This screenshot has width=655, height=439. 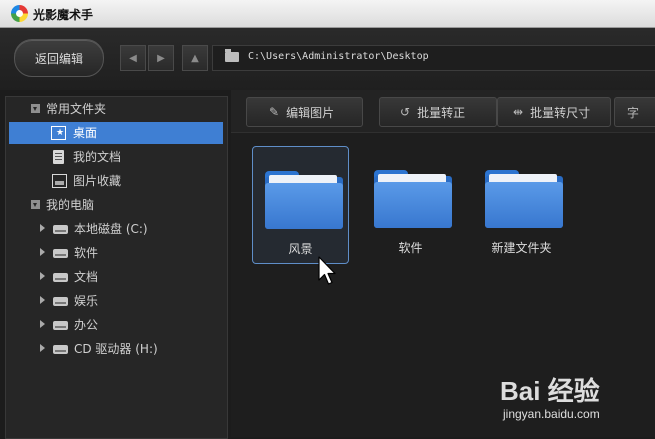 I want to click on path-text: C:\Users\Administrator\Desktop, so click(x=338, y=56).